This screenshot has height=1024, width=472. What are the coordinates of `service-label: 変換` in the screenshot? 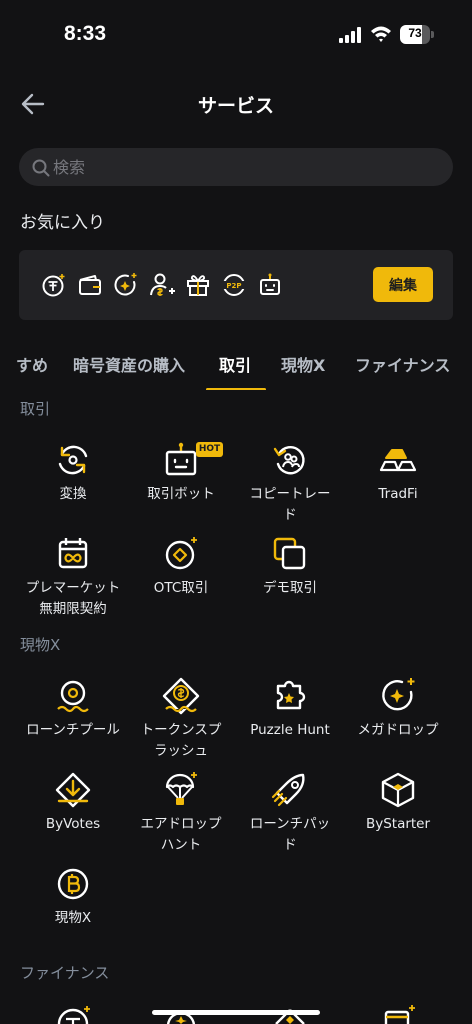 It's located at (73, 494).